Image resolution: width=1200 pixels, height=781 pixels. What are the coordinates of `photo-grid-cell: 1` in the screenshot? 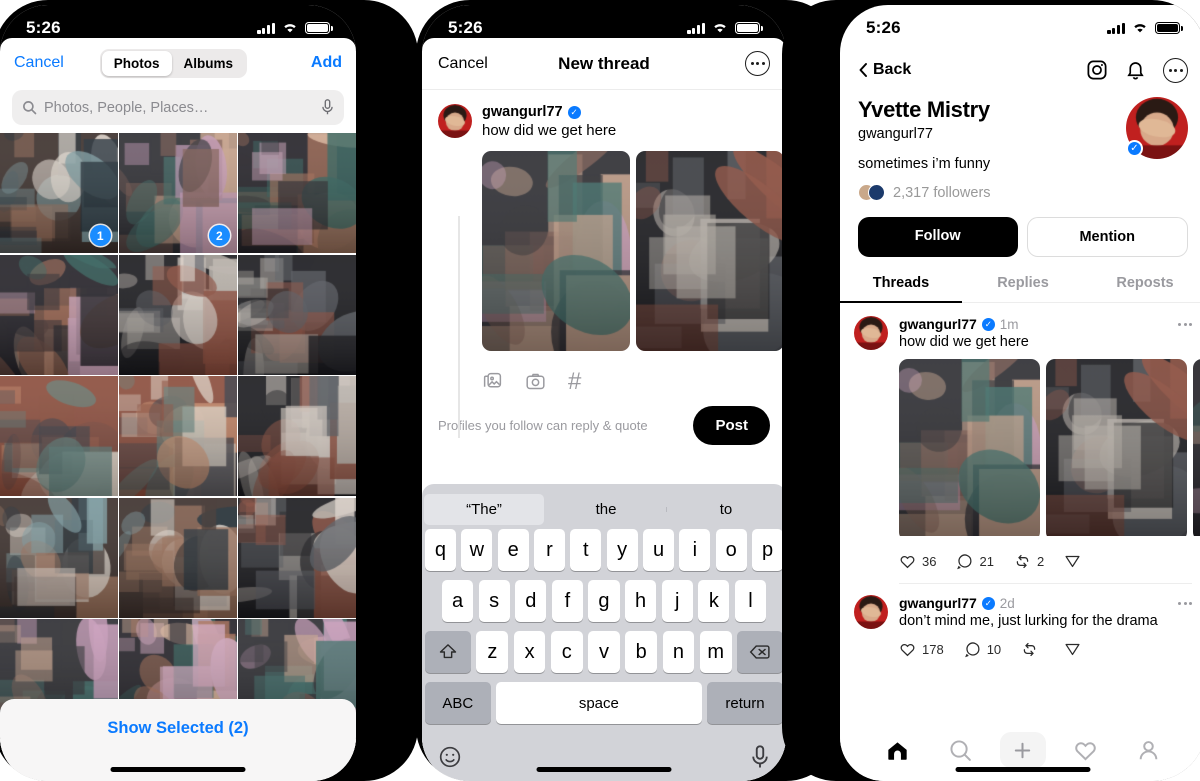 It's located at (59, 193).